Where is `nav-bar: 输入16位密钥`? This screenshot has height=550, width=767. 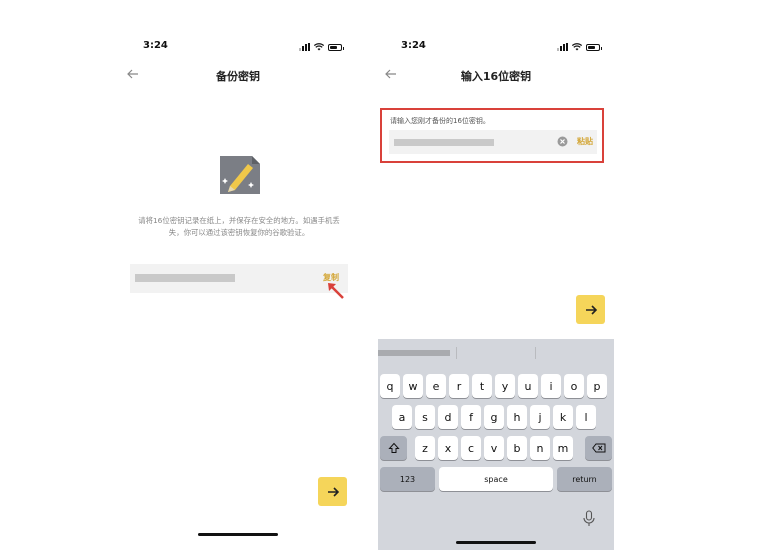 nav-bar: 输入16位密钥 is located at coordinates (496, 75).